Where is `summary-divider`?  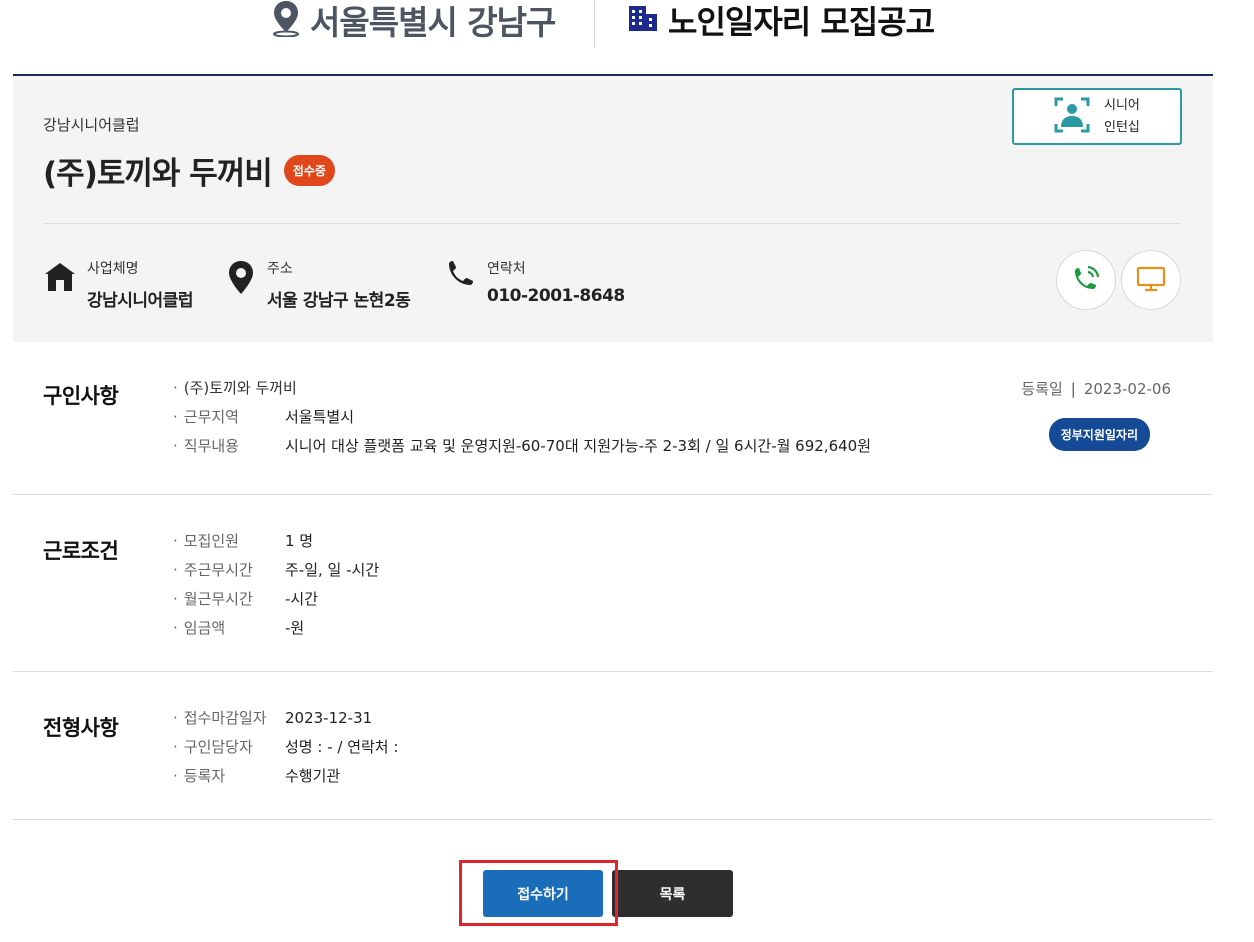
summary-divider is located at coordinates (612, 223).